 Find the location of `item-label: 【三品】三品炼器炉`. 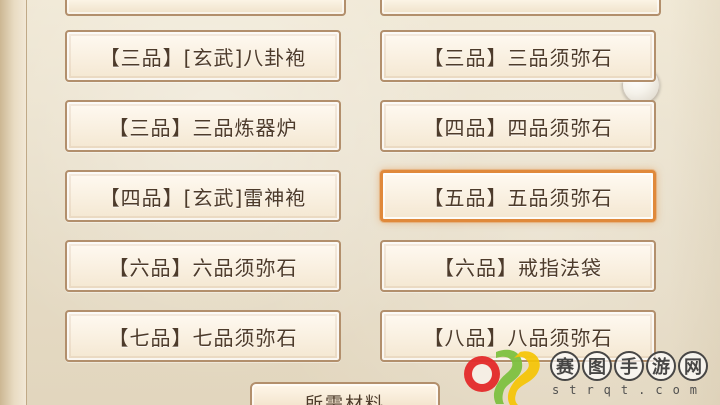

item-label: 【三品】三品炼器炉 is located at coordinates (203, 127).